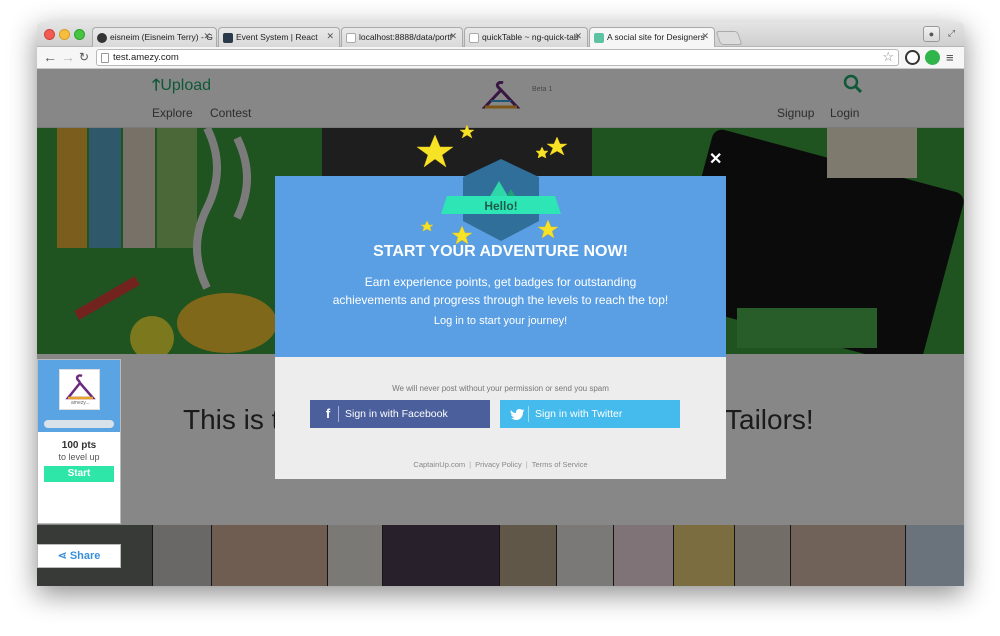 This screenshot has height=636, width=1000. Describe the element at coordinates (68, 57) in the screenshot. I see `forward-icon: →` at that location.